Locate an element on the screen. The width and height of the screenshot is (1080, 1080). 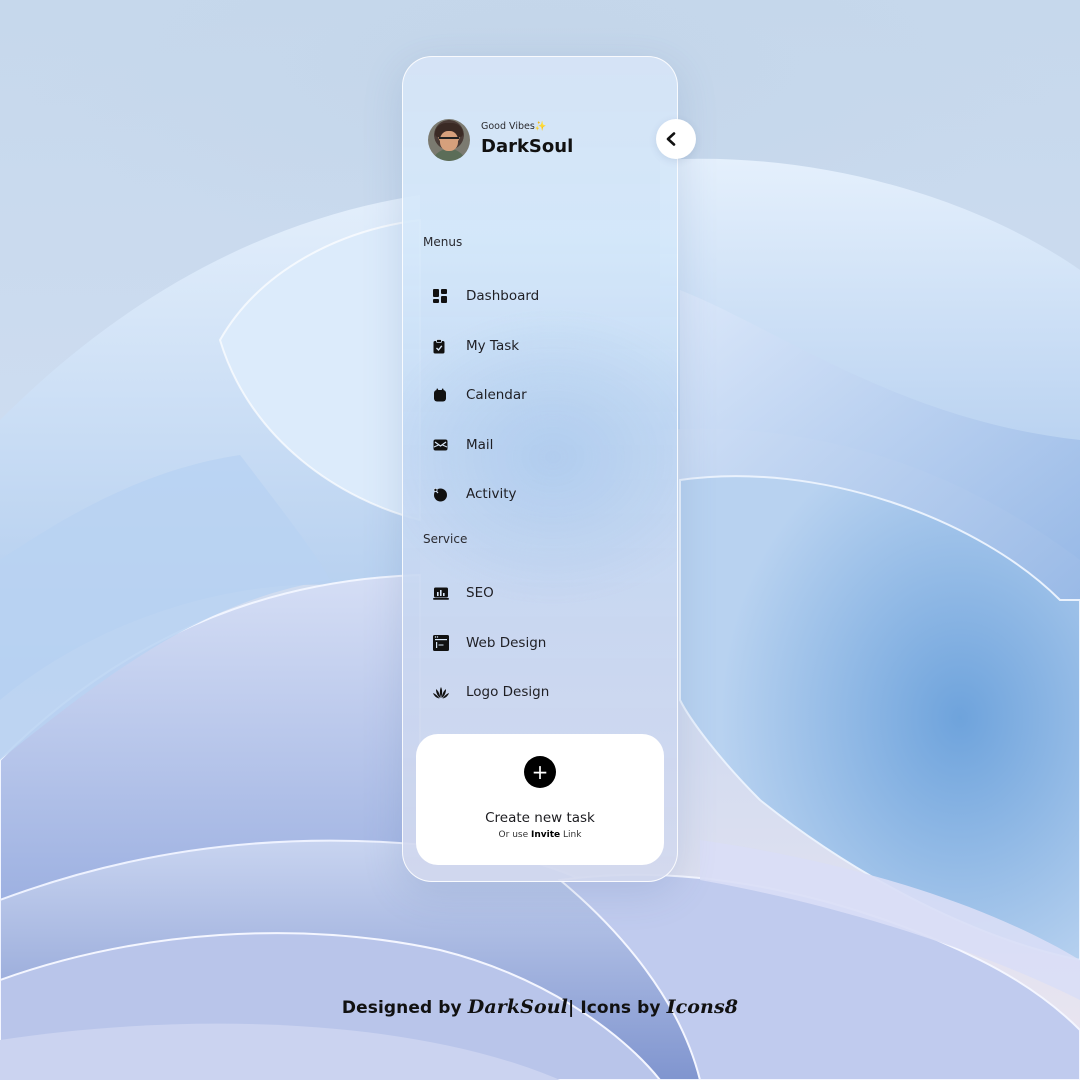
web-design-icon is located at coordinates (441, 643).